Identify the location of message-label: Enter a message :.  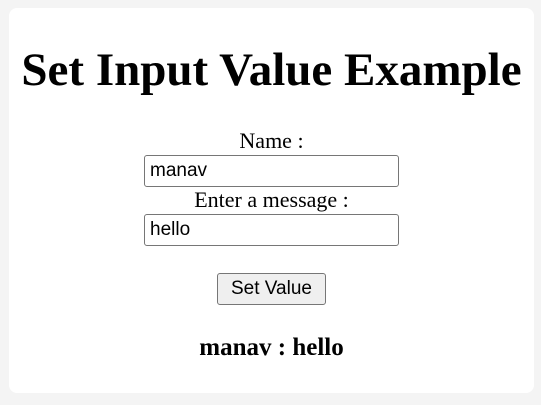
(271, 199).